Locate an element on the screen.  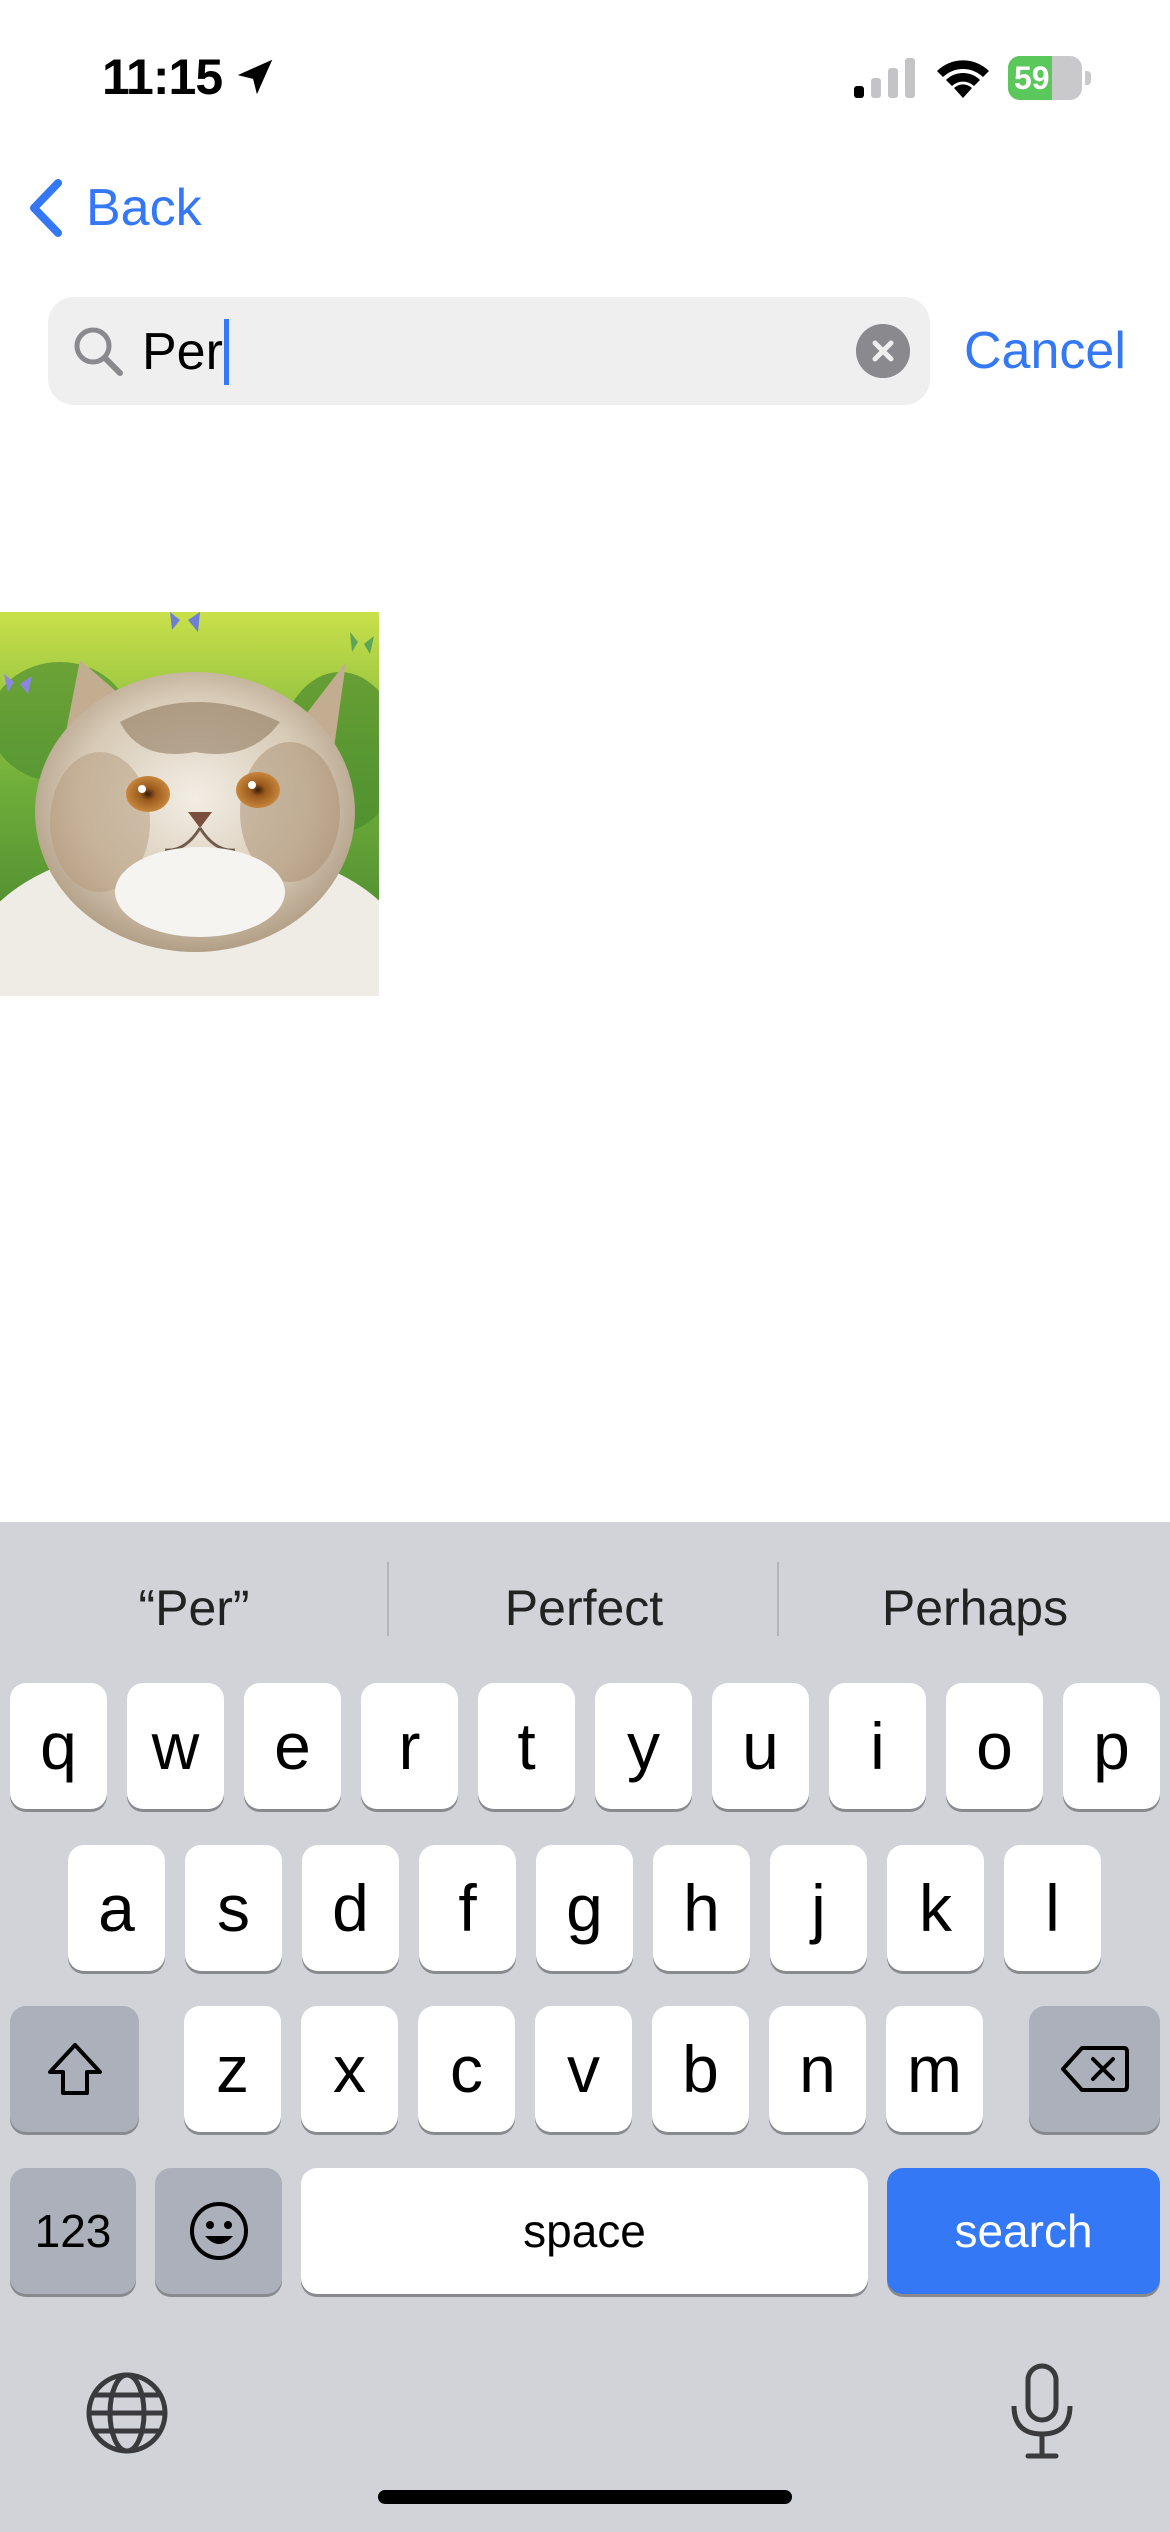
wifi-icon is located at coordinates (963, 79).